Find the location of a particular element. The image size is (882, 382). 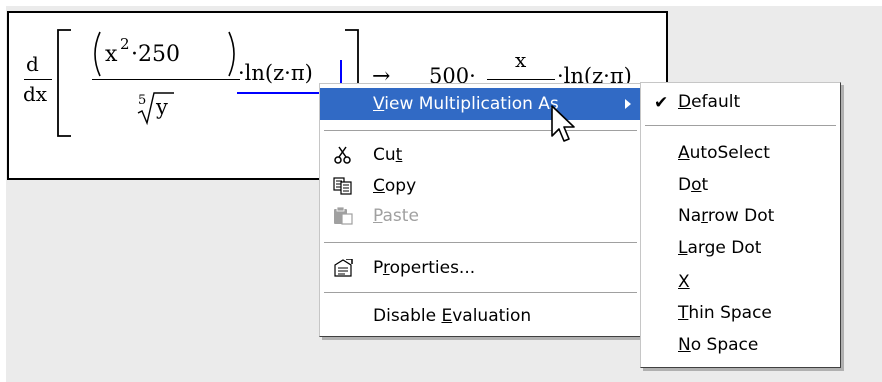

submenu-item-large-dot: Large Dot is located at coordinates (740, 248).